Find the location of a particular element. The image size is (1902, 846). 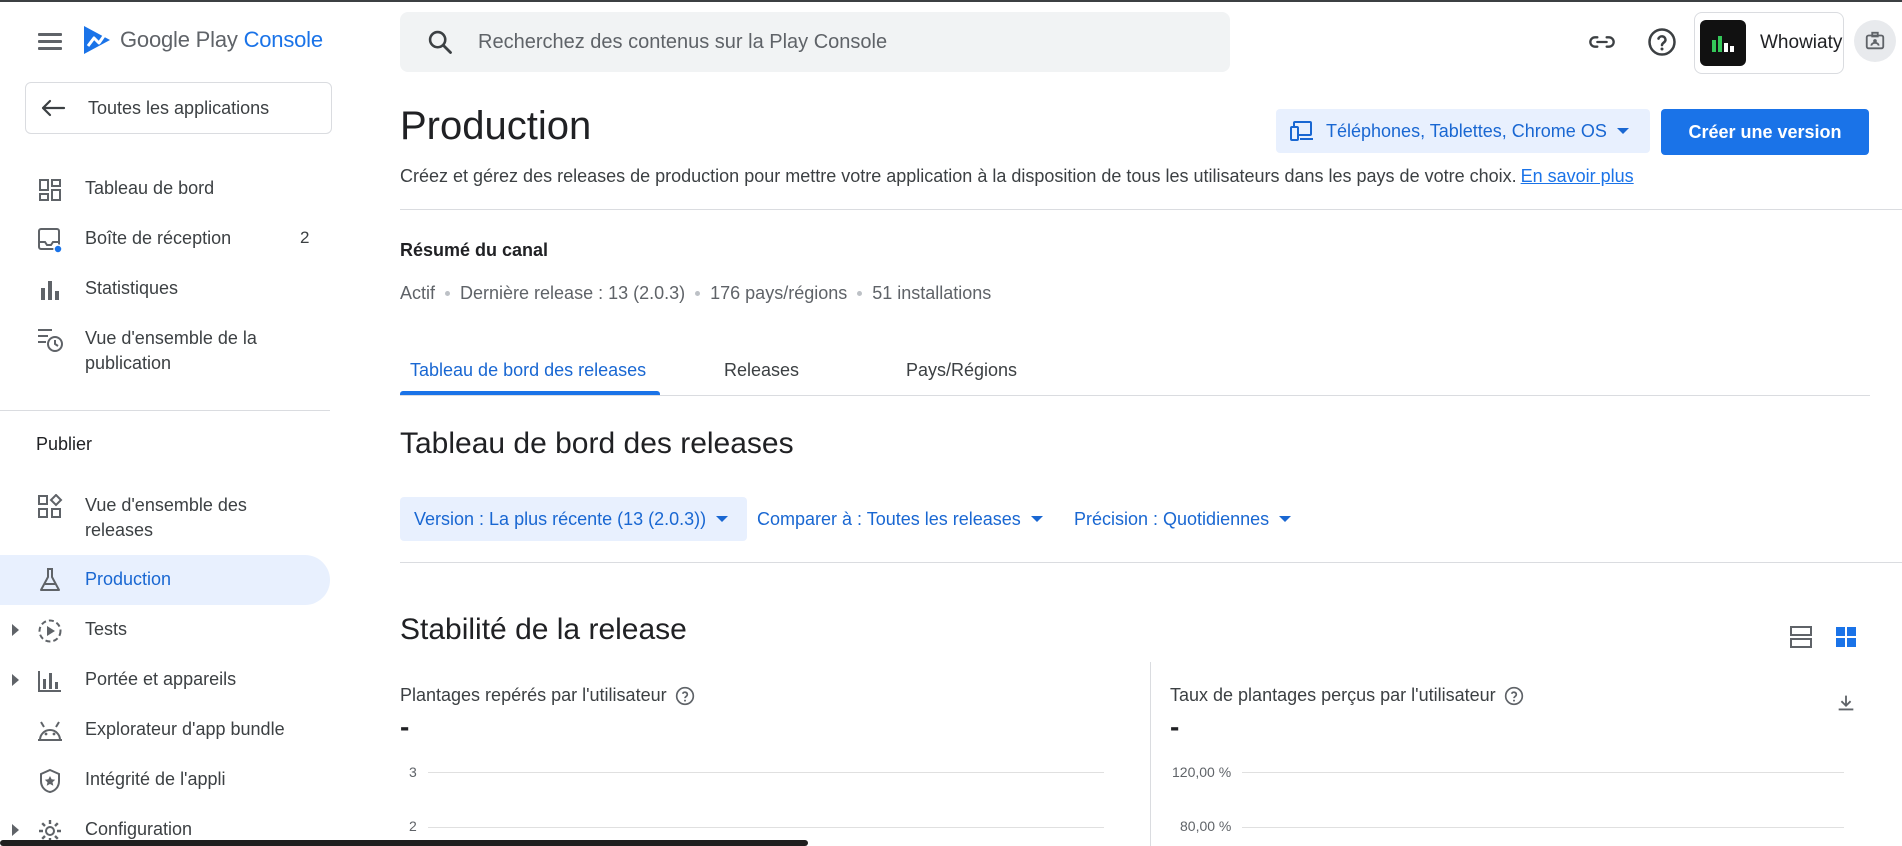

page-title: Production is located at coordinates (496, 126).